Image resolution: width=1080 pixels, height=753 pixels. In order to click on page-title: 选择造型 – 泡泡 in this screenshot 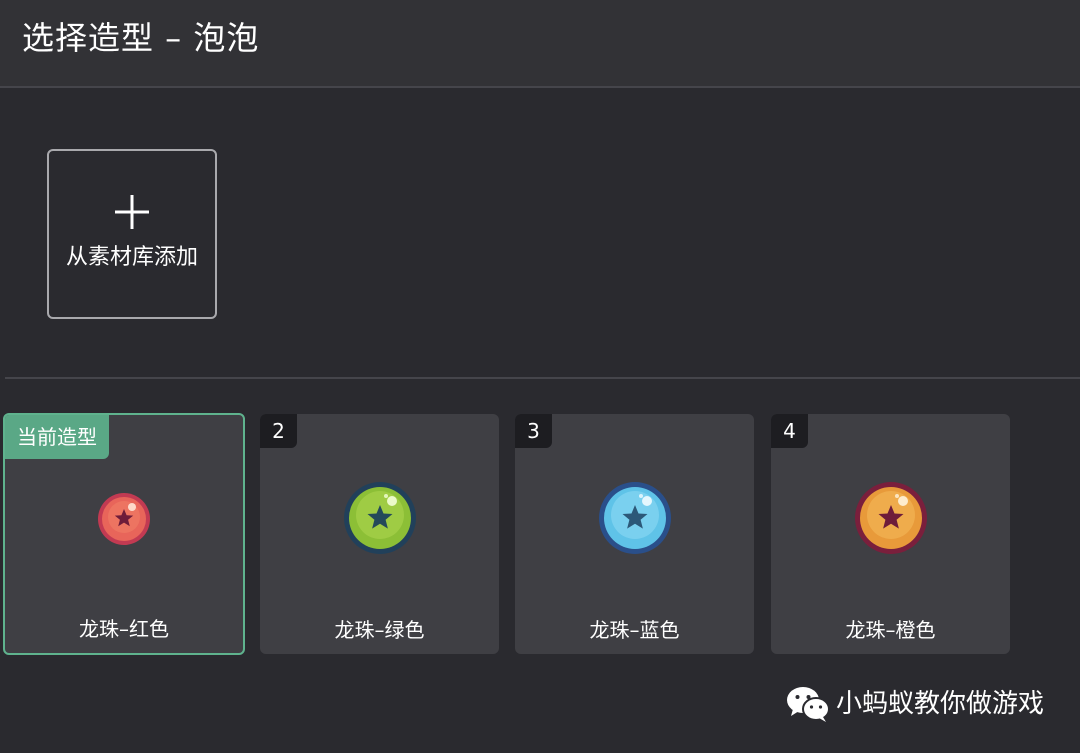, I will do `click(141, 38)`.